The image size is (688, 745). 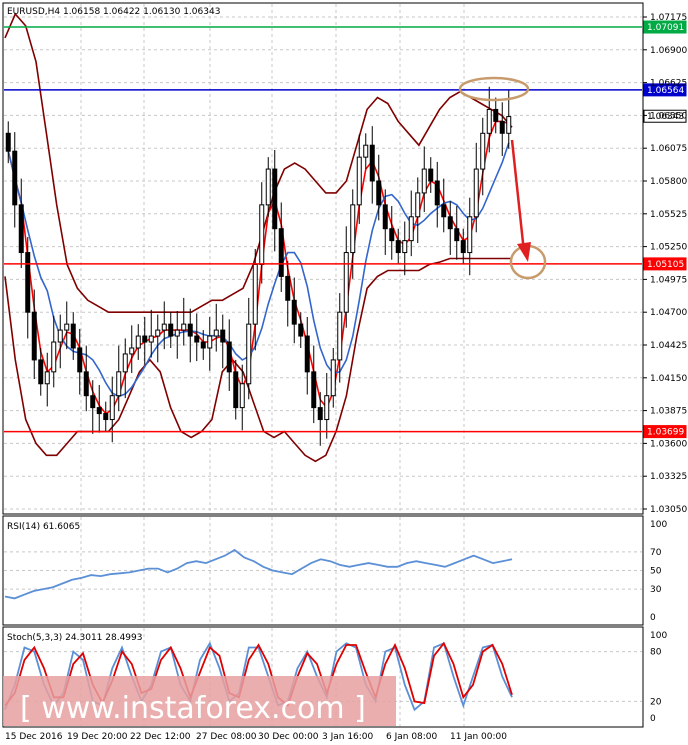 I want to click on main-y-tick-label: 1.04975, so click(x=668, y=280).